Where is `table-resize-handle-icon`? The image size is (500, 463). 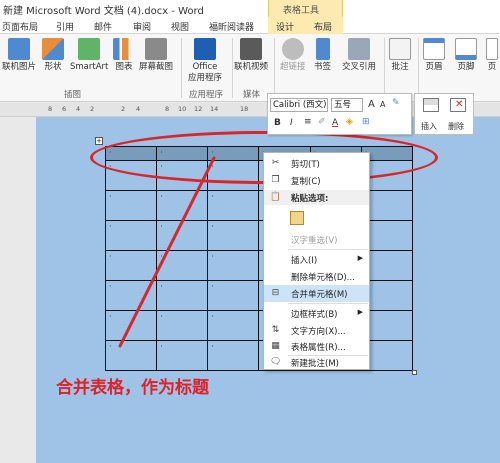 table-resize-handle-icon is located at coordinates (414, 372).